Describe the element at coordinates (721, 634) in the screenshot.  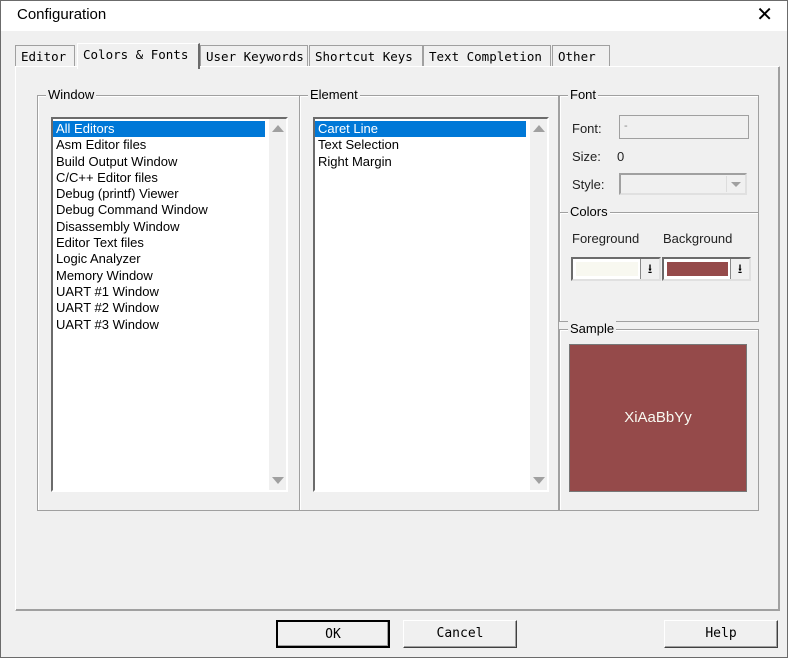
I see `help-button: Help` at that location.